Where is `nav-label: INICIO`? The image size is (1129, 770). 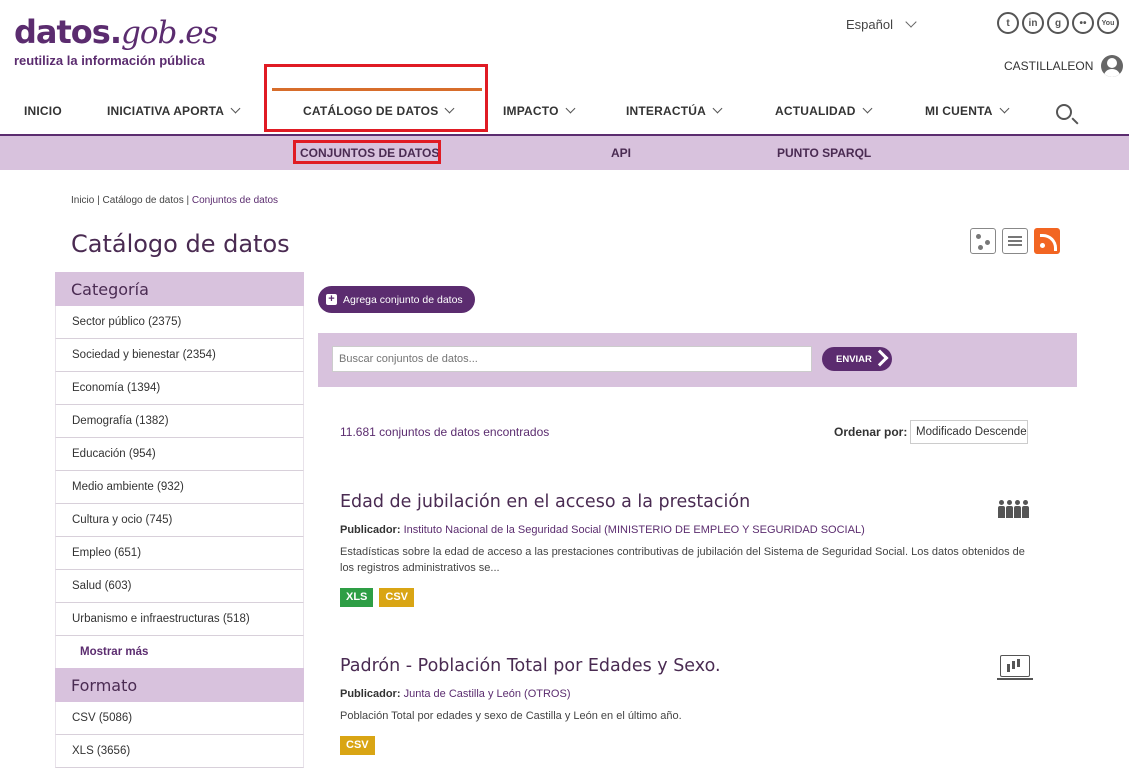
nav-label: INICIO is located at coordinates (43, 111).